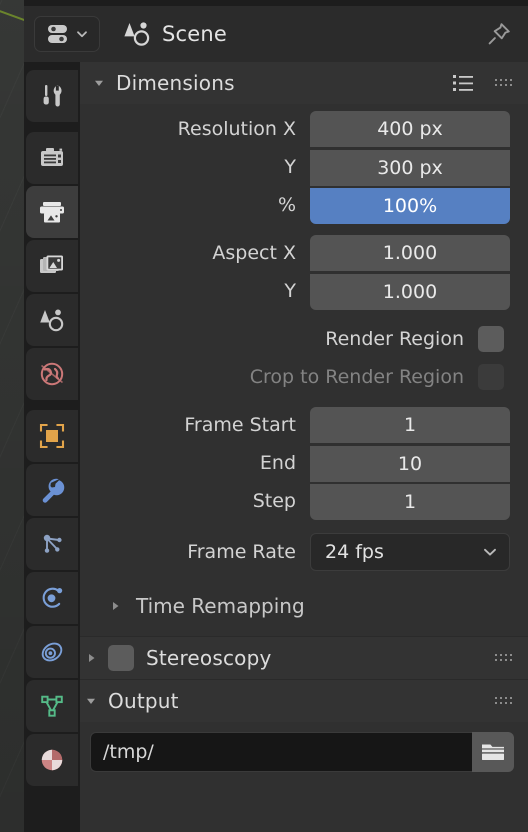 This screenshot has height=832, width=528. I want to click on constraint-icon, so click(52, 652).